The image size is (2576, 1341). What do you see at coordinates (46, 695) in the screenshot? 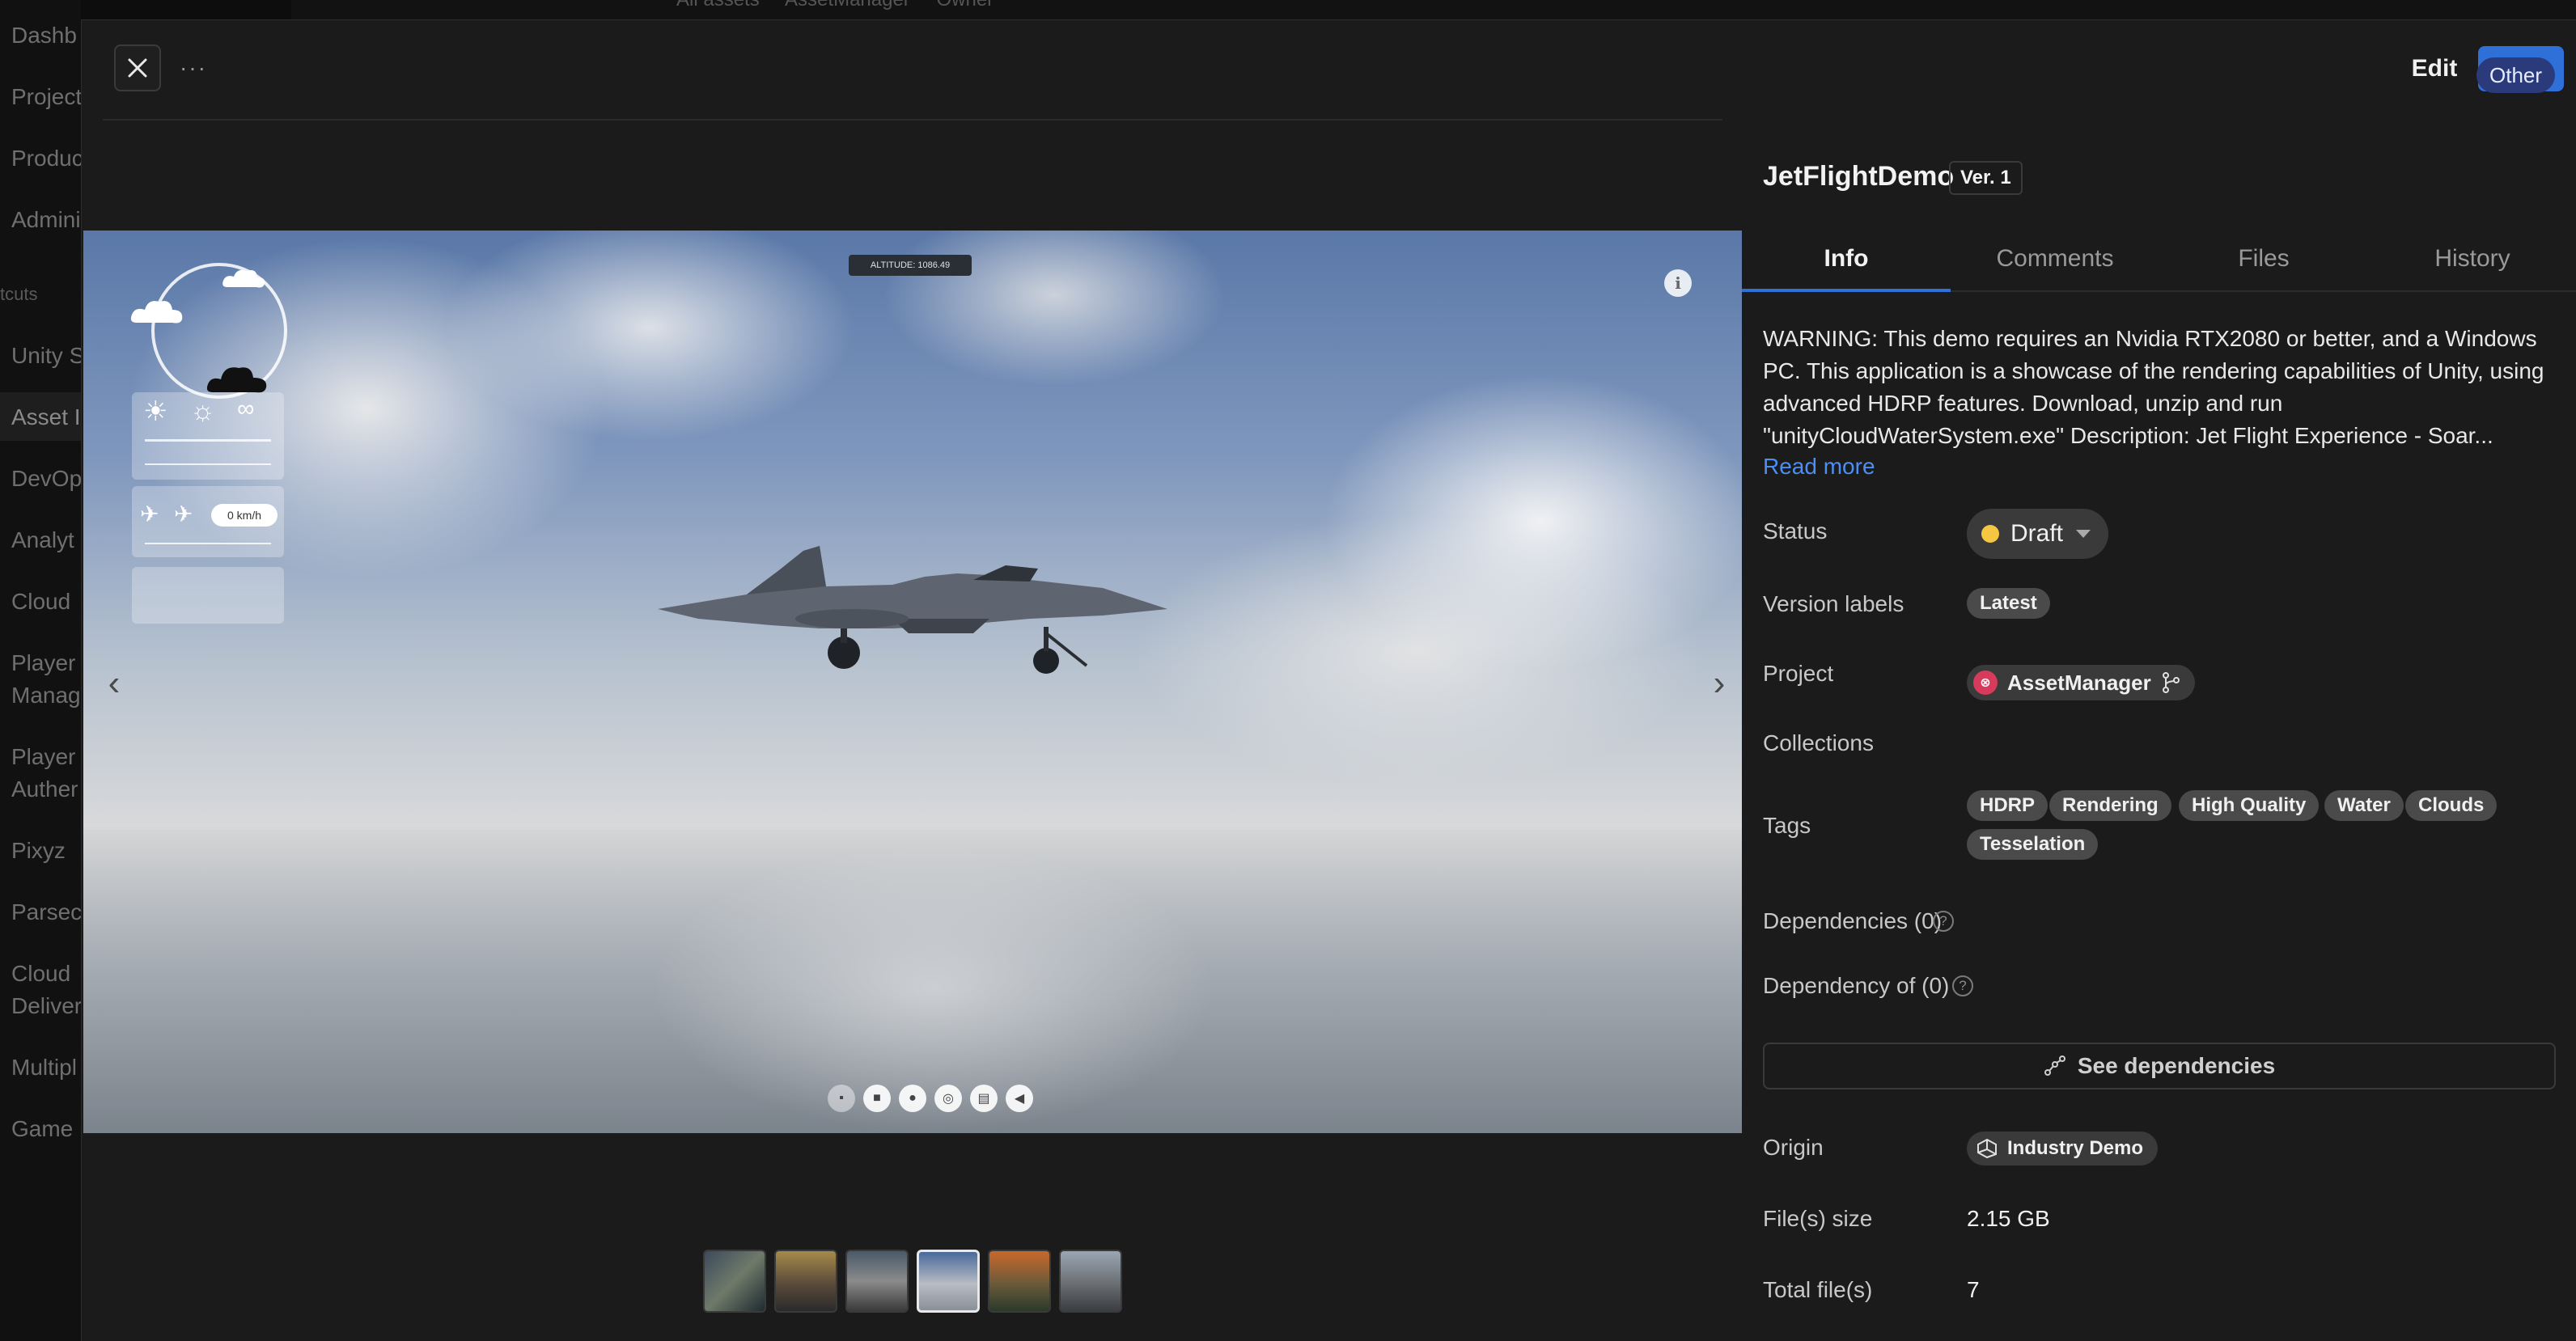
I see `sidebar-item-player-management-2: Manag` at bounding box center [46, 695].